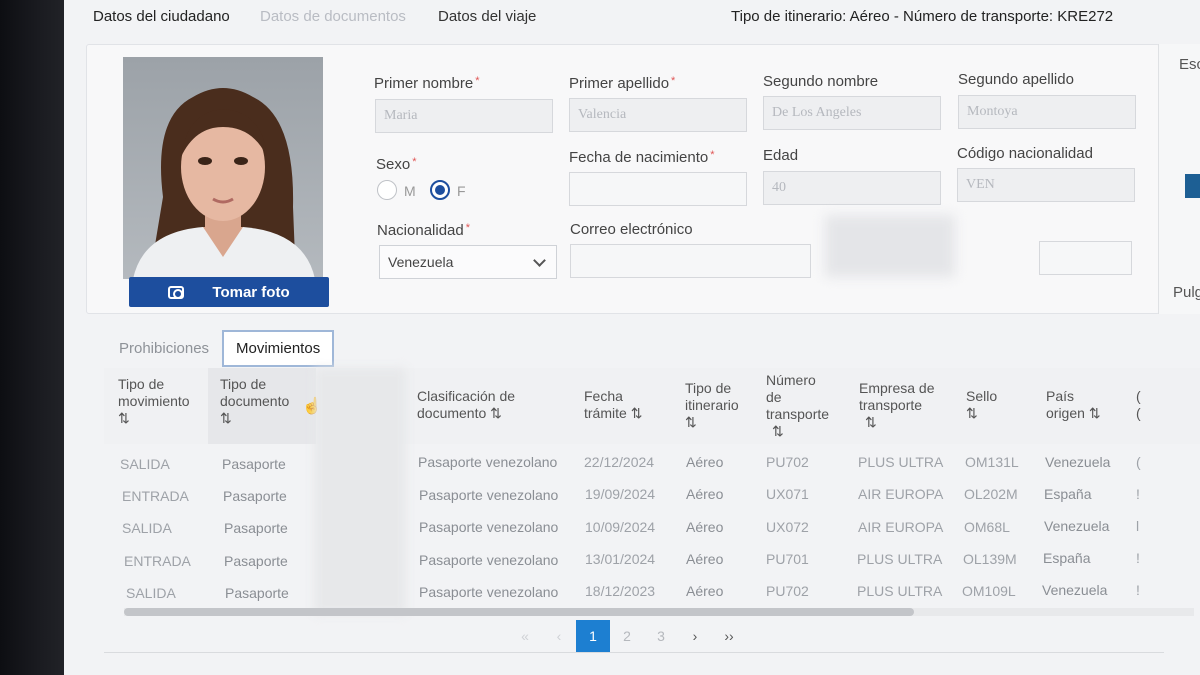  What do you see at coordinates (1016, 79) in the screenshot?
I see `second-surname-label: Segundo apellido` at bounding box center [1016, 79].